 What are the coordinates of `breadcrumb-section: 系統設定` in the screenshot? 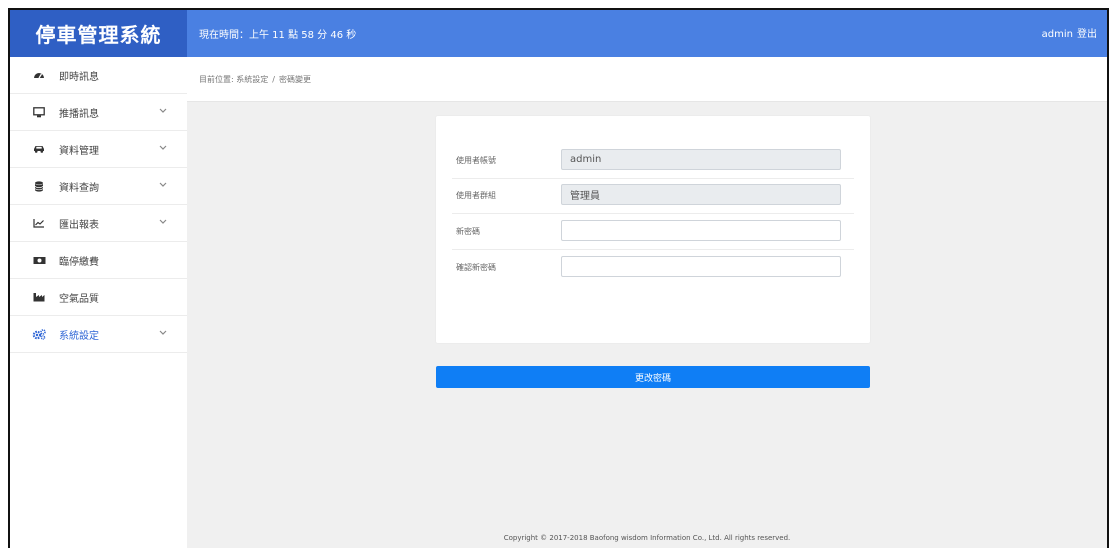 It's located at (252, 79).